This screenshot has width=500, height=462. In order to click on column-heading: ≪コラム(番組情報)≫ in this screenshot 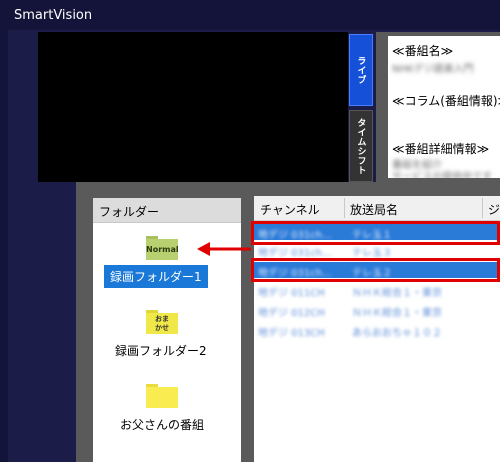, I will do `click(446, 101)`.